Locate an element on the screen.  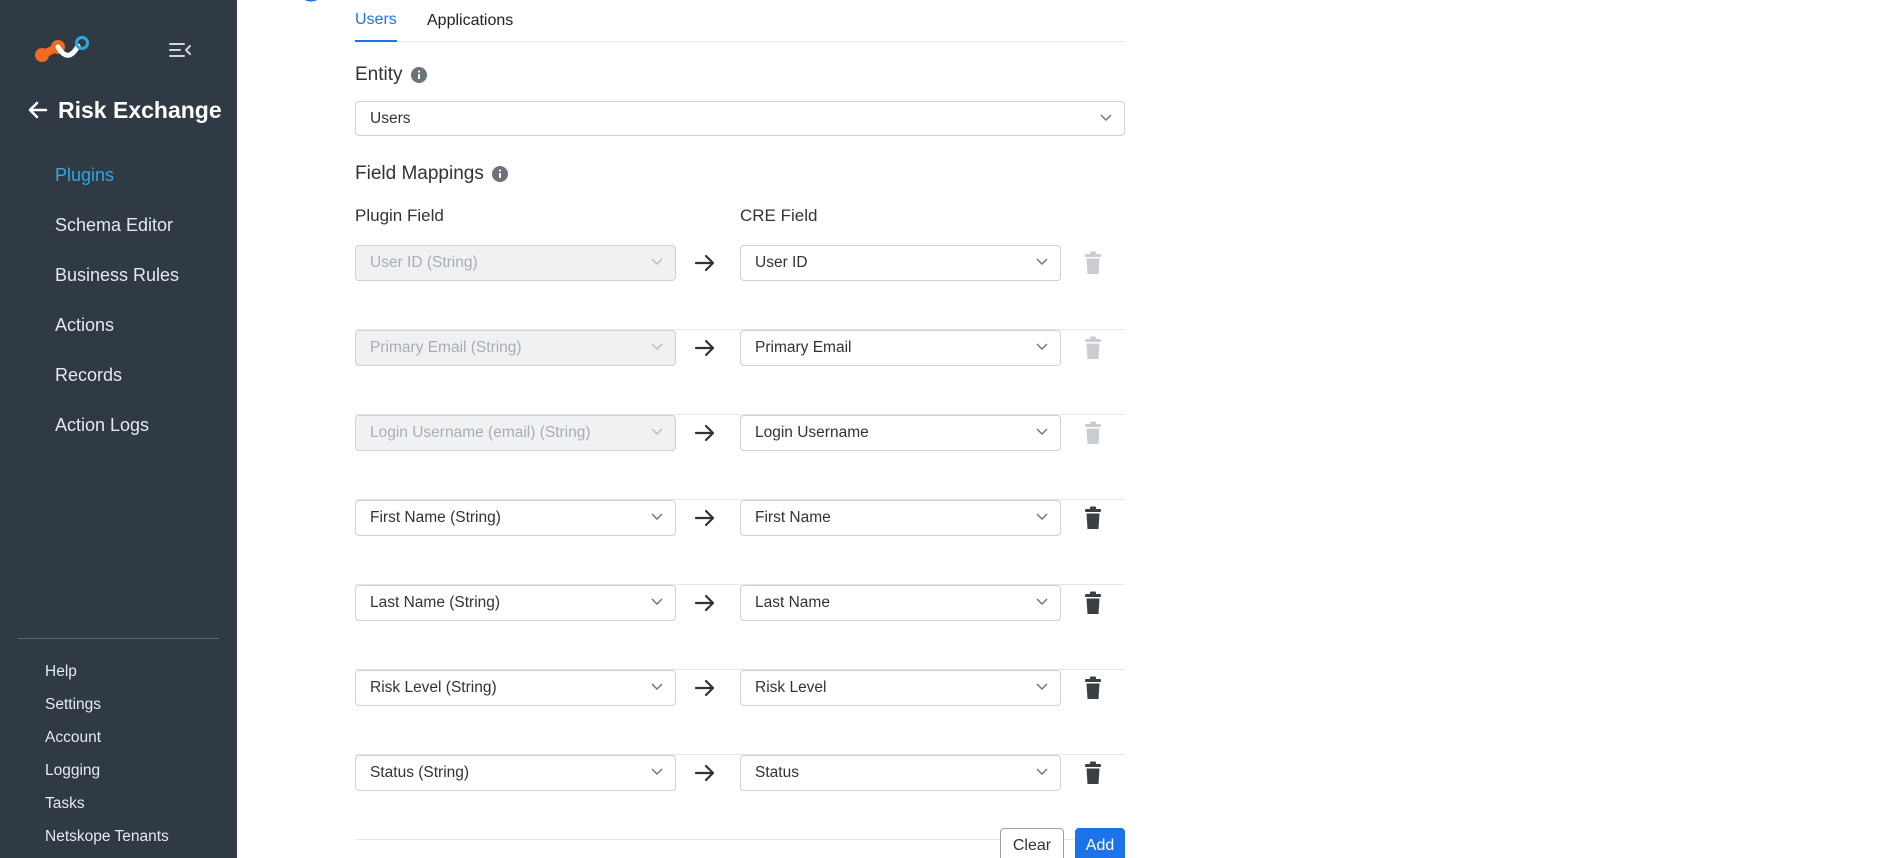
mapping-row: Last Name (String) Last Name is located at coordinates (740, 627).